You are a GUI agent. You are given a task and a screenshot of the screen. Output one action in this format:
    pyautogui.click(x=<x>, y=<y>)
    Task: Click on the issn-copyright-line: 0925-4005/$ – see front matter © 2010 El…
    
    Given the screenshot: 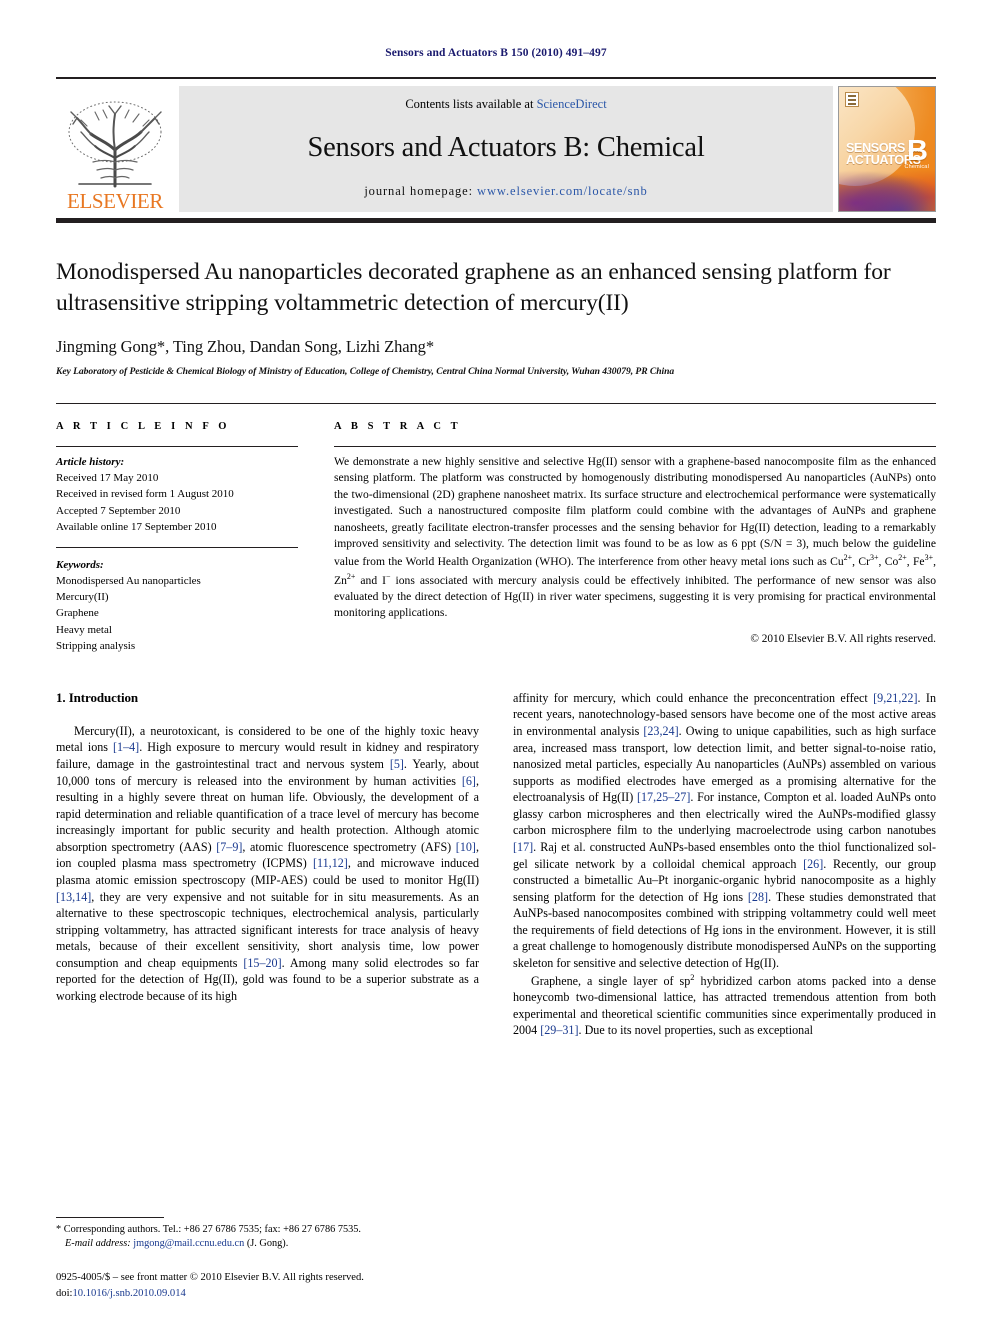 What is the action you would take?
    pyautogui.click(x=210, y=1278)
    